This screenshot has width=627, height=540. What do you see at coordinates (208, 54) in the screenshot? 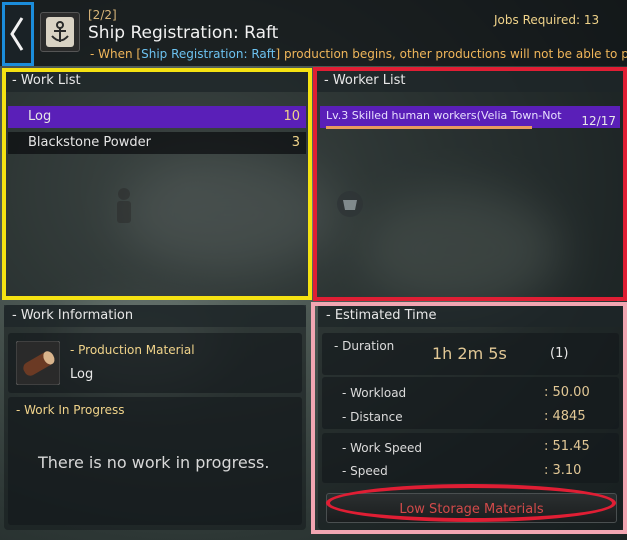
I see `notice-link: Ship Registration: Raft` at bounding box center [208, 54].